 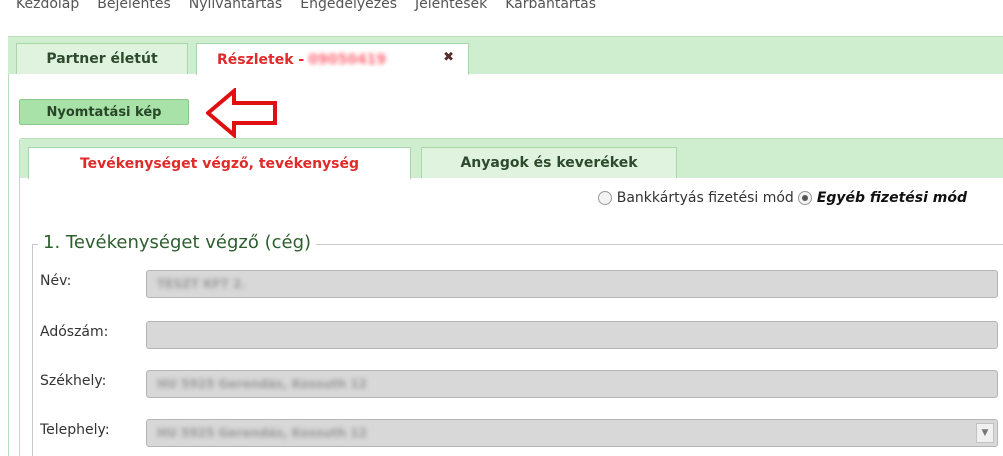 What do you see at coordinates (604, 198) in the screenshot?
I see `card-payment-radio` at bounding box center [604, 198].